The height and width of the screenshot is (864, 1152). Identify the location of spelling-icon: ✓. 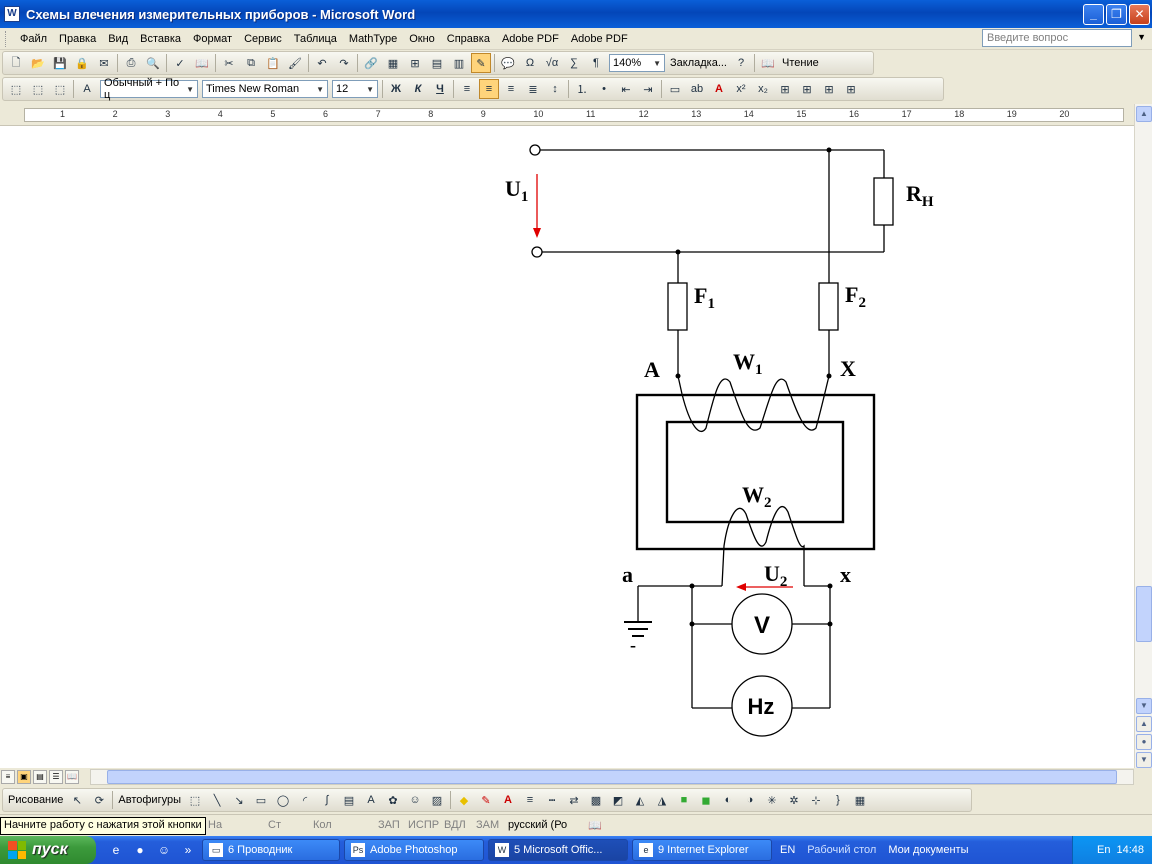
(180, 63).